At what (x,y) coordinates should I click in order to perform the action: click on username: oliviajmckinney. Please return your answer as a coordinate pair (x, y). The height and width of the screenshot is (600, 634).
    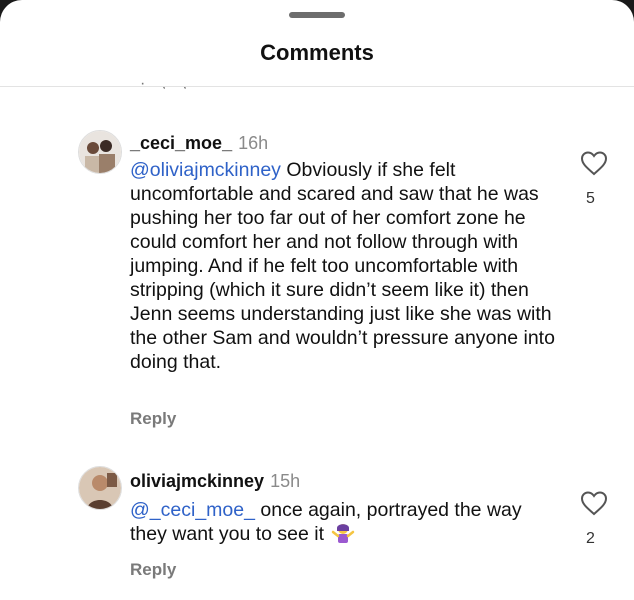
    Looking at the image, I should click on (197, 481).